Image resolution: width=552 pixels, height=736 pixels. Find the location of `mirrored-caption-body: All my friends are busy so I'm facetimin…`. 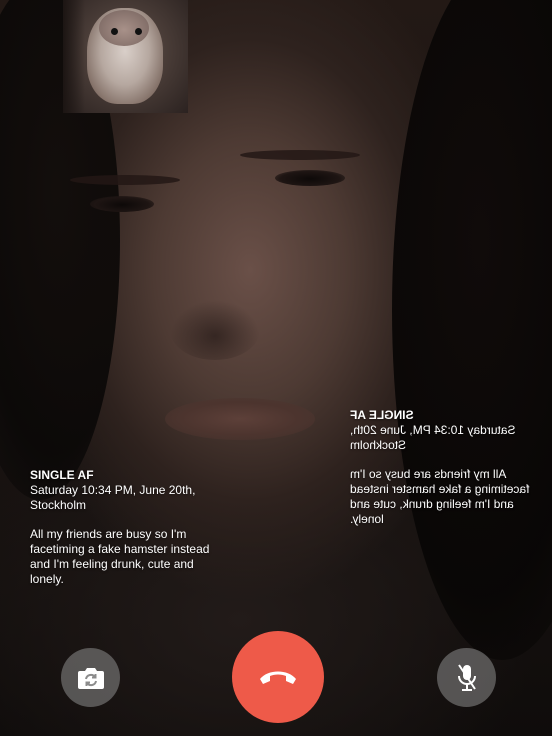

mirrored-caption-body: All my friends are busy so I'm facetimin… is located at coordinates (440, 496).